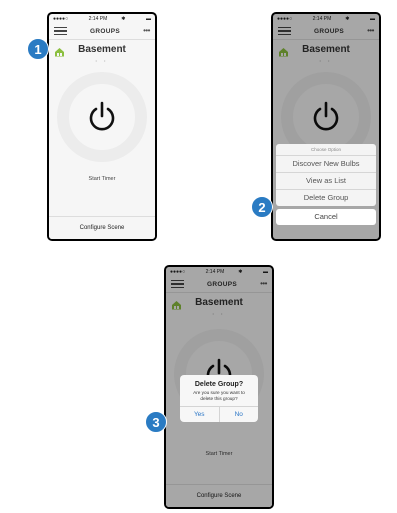 This screenshot has height=513, width=397. What do you see at coordinates (123, 18) in the screenshot?
I see `bluetooth-icon: ✱` at bounding box center [123, 18].